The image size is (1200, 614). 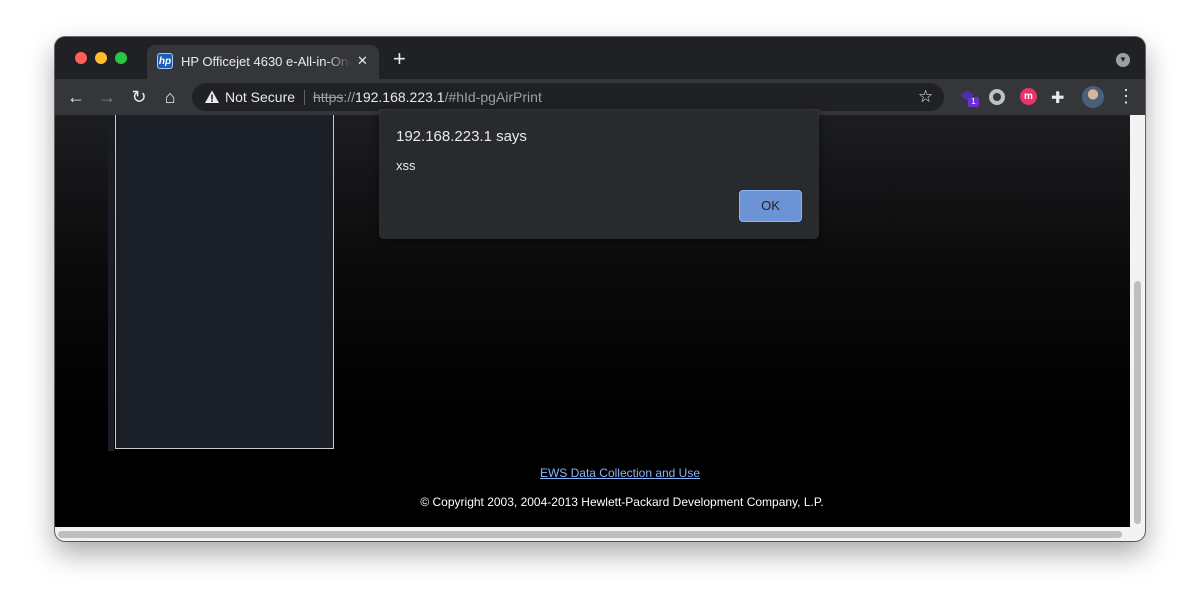 I want to click on tab-search-icon: ▼, so click(x=1123, y=60).